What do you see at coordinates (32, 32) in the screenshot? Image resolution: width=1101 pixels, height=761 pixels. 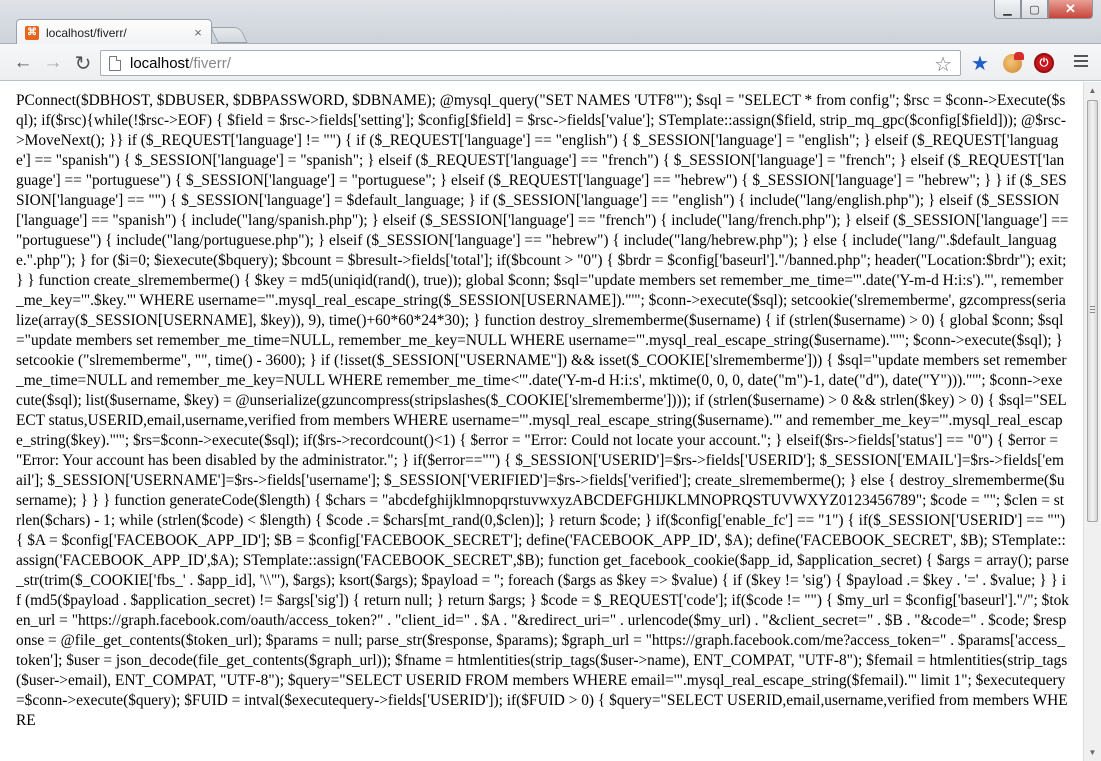 I see `favicon-icon: ⌘` at bounding box center [32, 32].